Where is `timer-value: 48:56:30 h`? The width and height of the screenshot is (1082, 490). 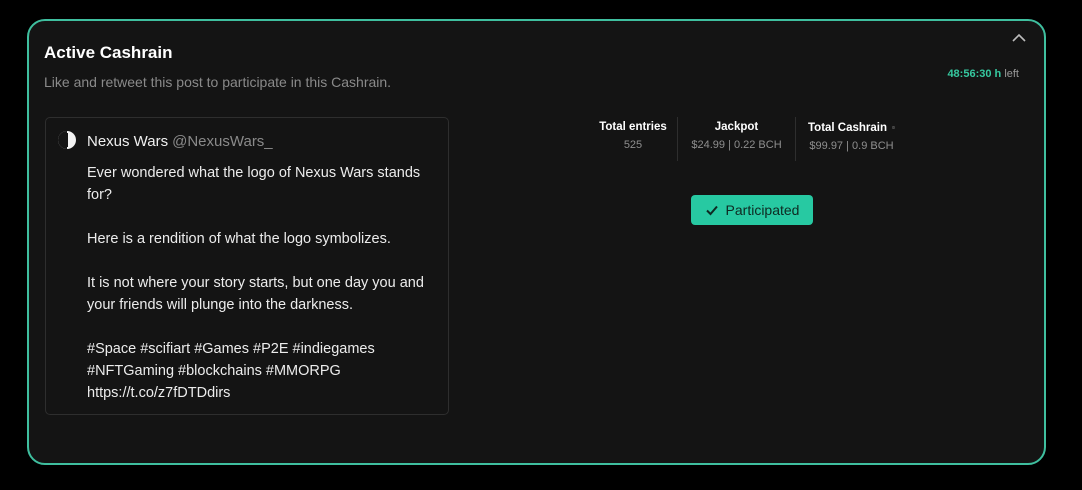 timer-value: 48:56:30 h is located at coordinates (974, 74).